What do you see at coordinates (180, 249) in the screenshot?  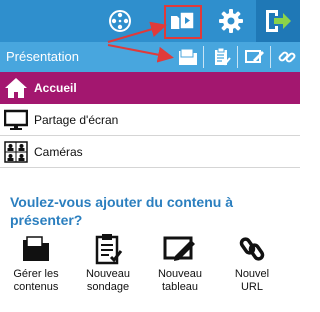 I see `whiteboard-icon` at bounding box center [180, 249].